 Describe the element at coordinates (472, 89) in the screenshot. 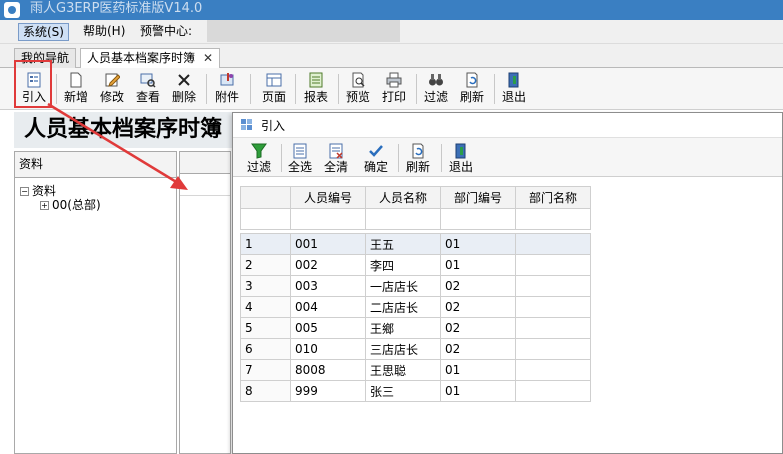

I see `refresh-button: 刷新` at that location.